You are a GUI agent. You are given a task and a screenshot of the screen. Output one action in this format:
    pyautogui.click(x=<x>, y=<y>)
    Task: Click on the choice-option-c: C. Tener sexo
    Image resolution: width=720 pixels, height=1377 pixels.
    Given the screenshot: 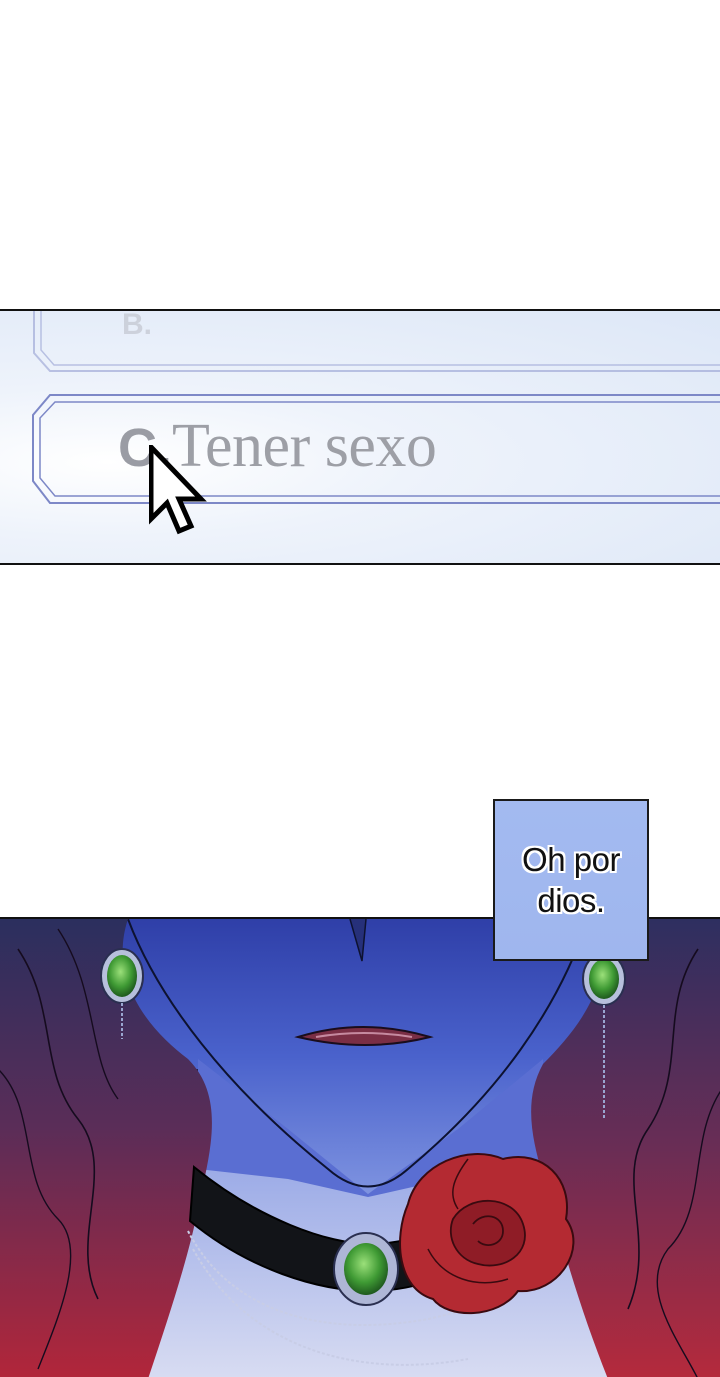 What is the action you would take?
    pyautogui.click(x=376, y=449)
    